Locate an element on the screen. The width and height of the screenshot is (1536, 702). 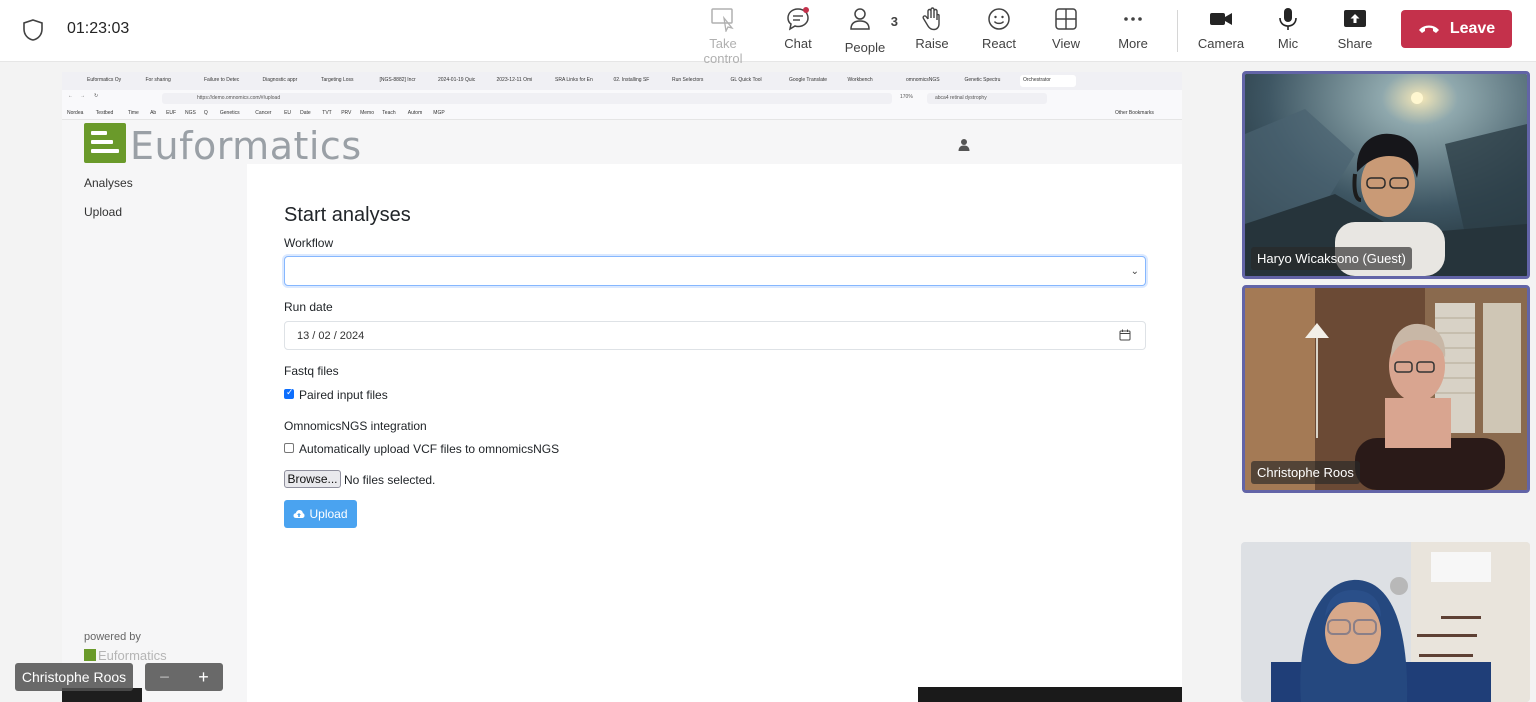
upload-button: Upload is located at coordinates (320, 514).